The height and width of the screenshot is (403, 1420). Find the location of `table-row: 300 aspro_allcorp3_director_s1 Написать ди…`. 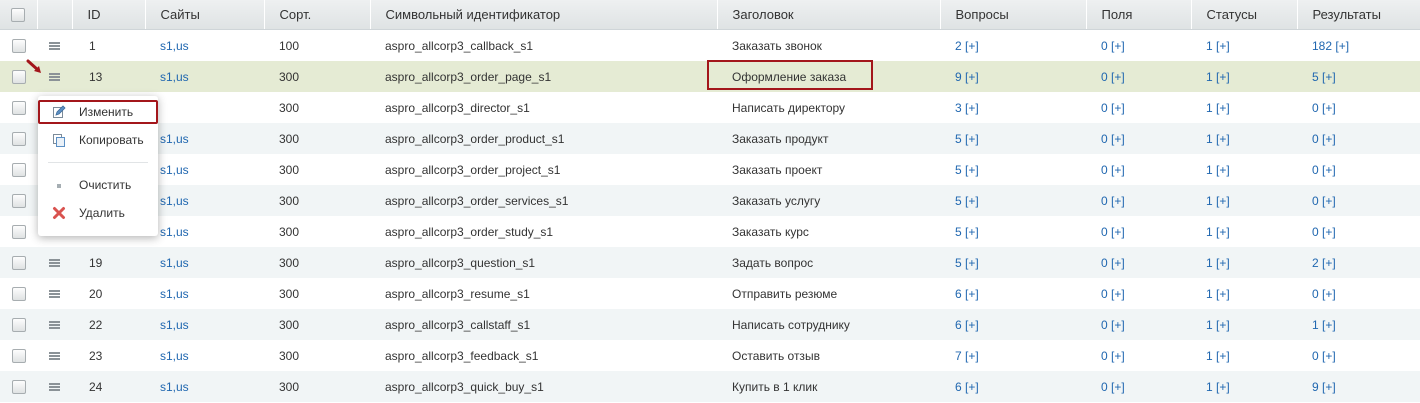

table-row: 300 aspro_allcorp3_director_s1 Написать ди… is located at coordinates (710, 107).